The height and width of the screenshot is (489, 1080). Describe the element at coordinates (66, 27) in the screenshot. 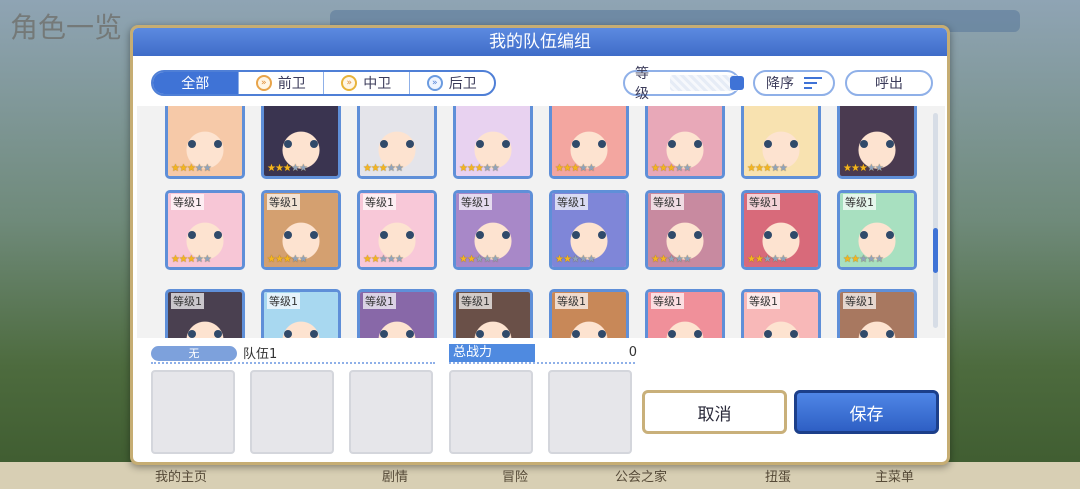

I see `background-page-title: 角色一览` at that location.